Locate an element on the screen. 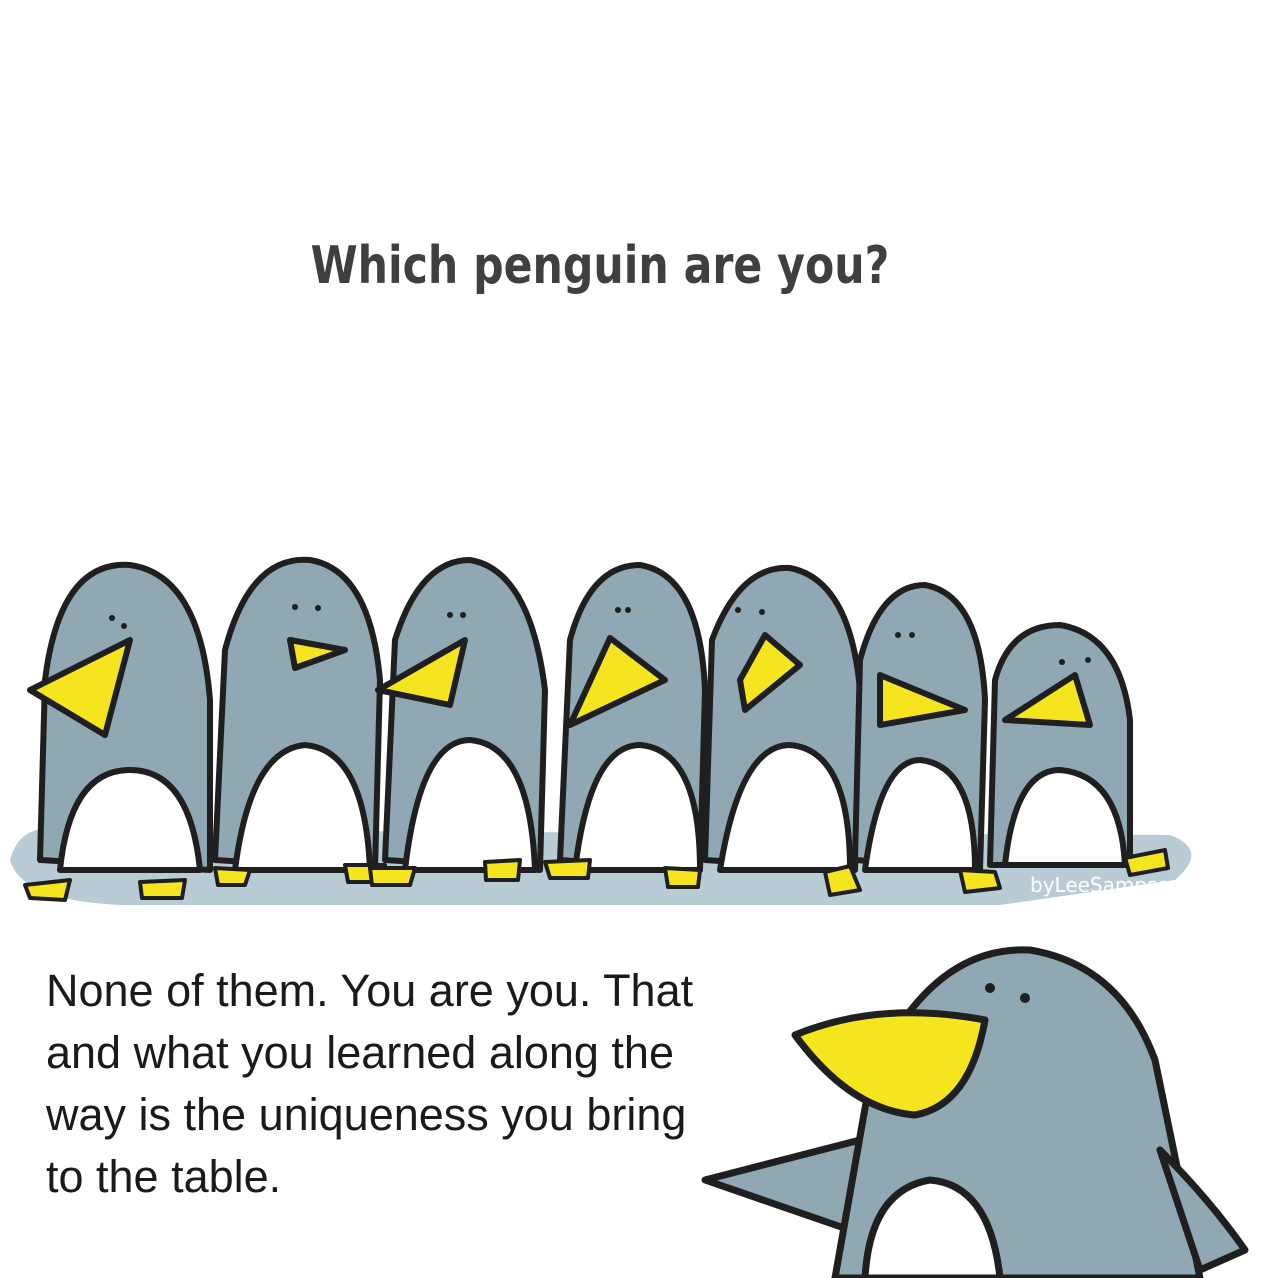 The width and height of the screenshot is (1280, 1278). caption-line-2: and what you learned along the is located at coordinates (360, 1052).